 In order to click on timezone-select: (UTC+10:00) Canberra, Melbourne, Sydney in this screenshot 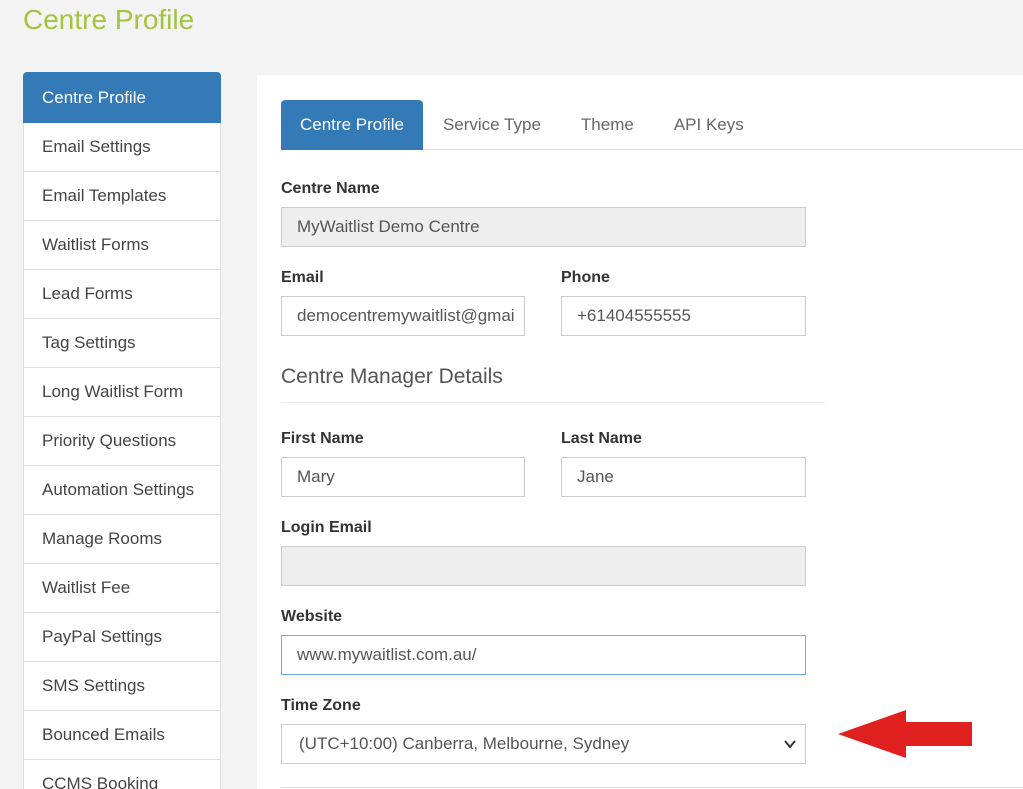, I will do `click(543, 744)`.